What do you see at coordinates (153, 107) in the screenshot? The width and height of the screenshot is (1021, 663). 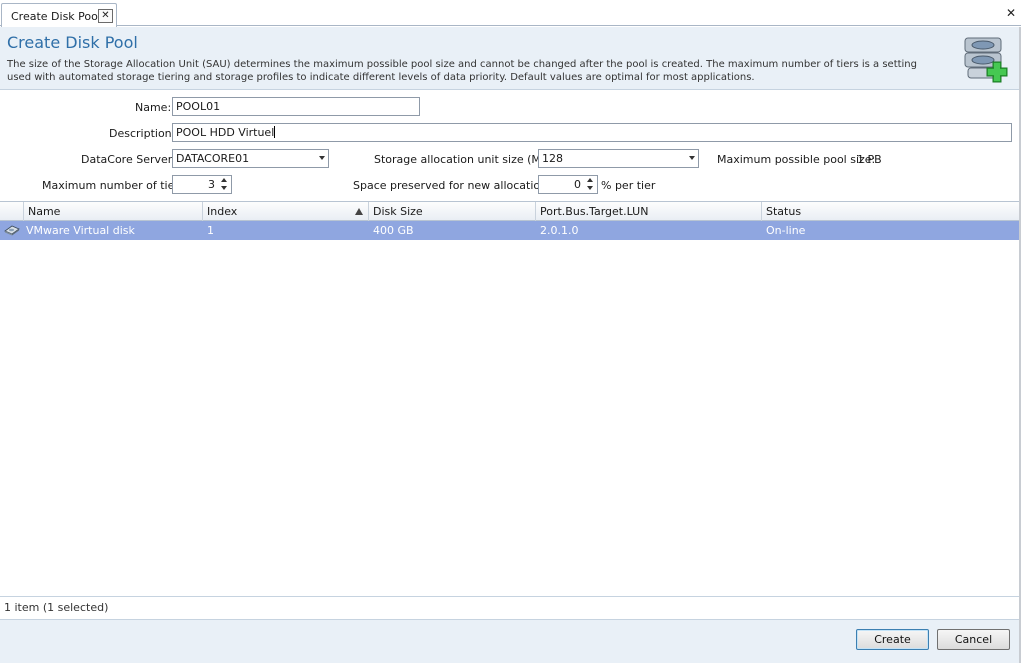 I see `name-label: Name:` at bounding box center [153, 107].